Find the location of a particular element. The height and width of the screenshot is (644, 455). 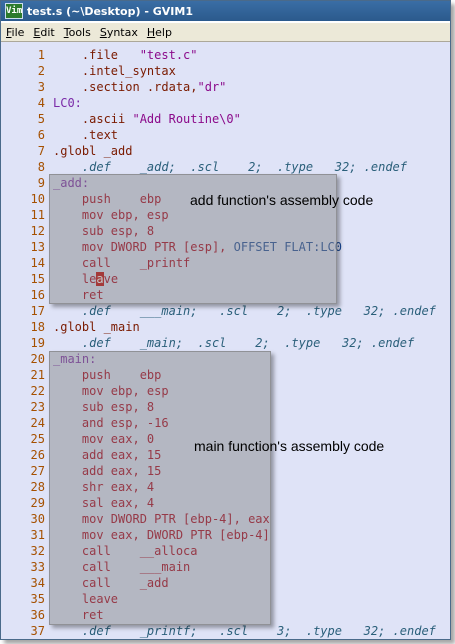

line-number: 33 is located at coordinates (37, 567).